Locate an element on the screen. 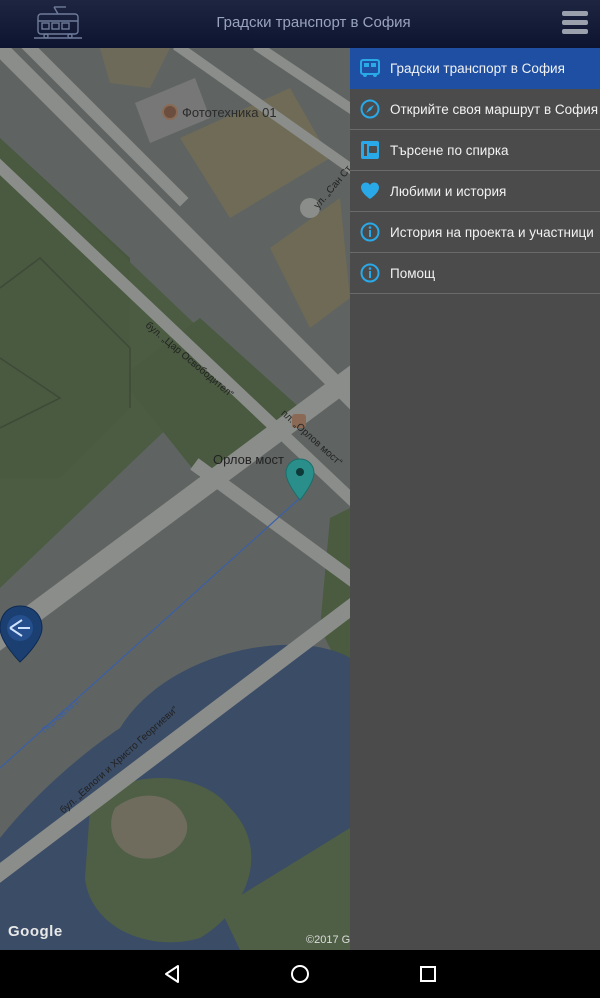 The width and height of the screenshot is (600, 998). shop-icon is located at coordinates (170, 112).